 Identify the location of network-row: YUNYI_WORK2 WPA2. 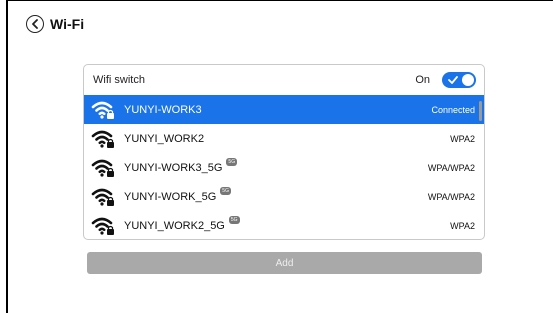
(284, 138).